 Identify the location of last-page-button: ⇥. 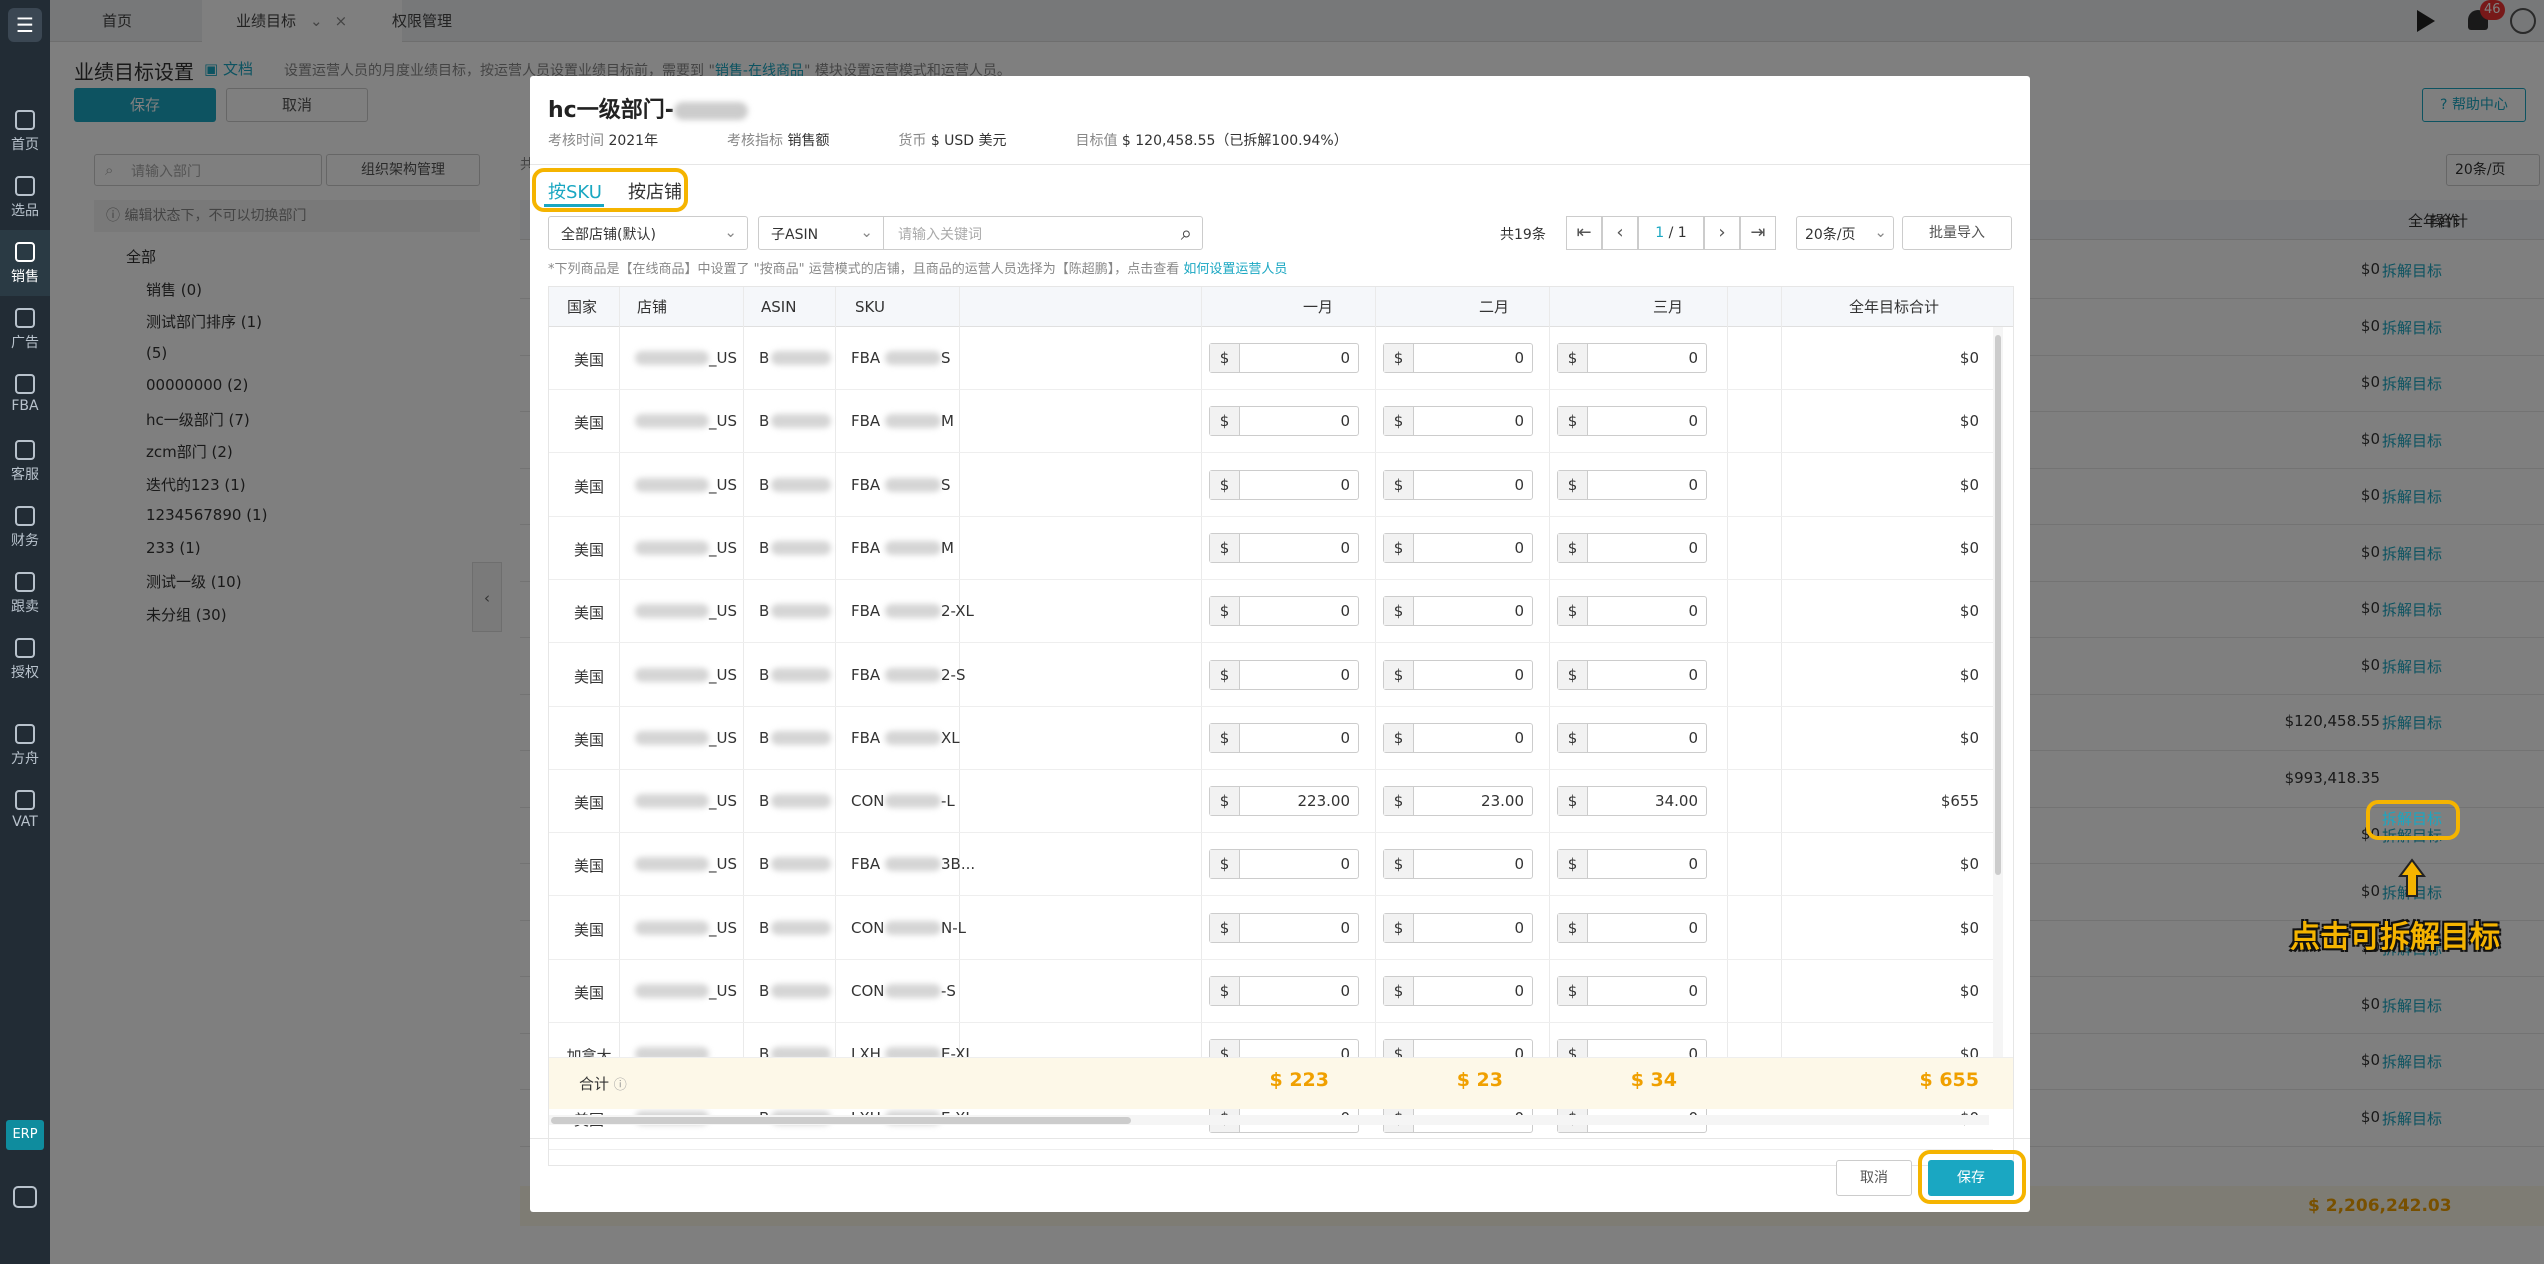
(1758, 233).